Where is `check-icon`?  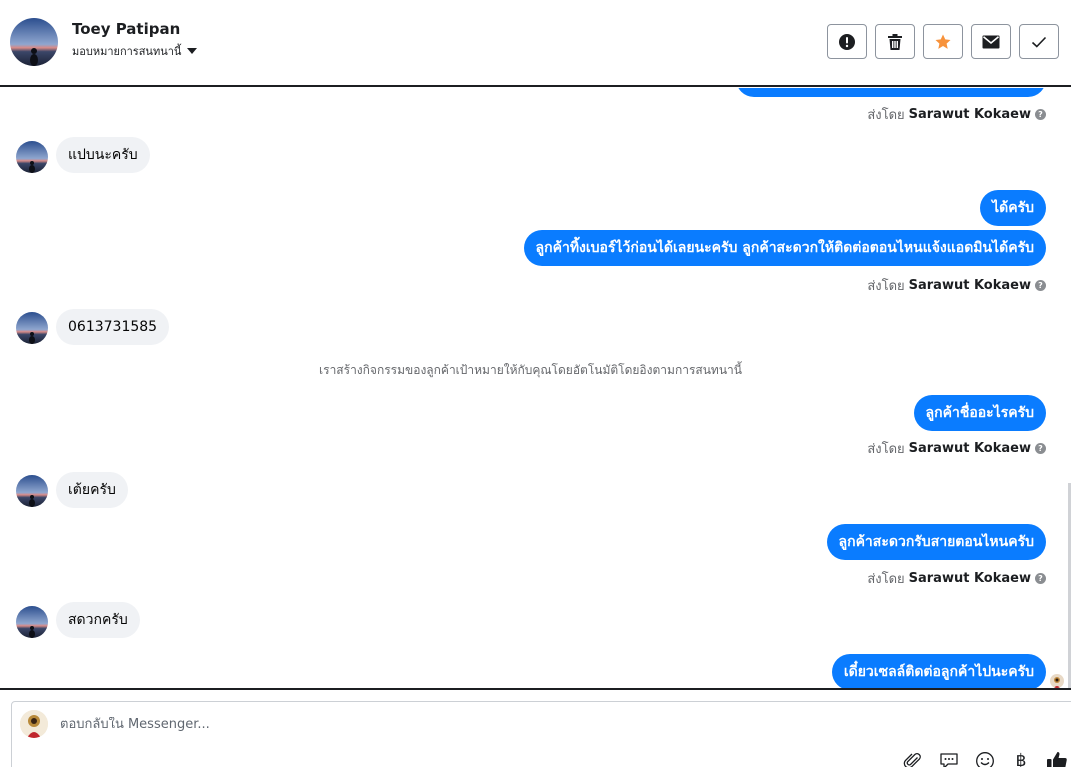 check-icon is located at coordinates (1039, 42).